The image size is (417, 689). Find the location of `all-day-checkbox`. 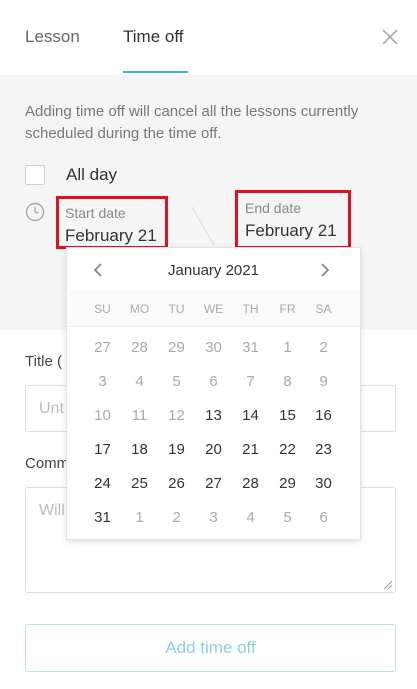

all-day-checkbox is located at coordinates (35, 175).